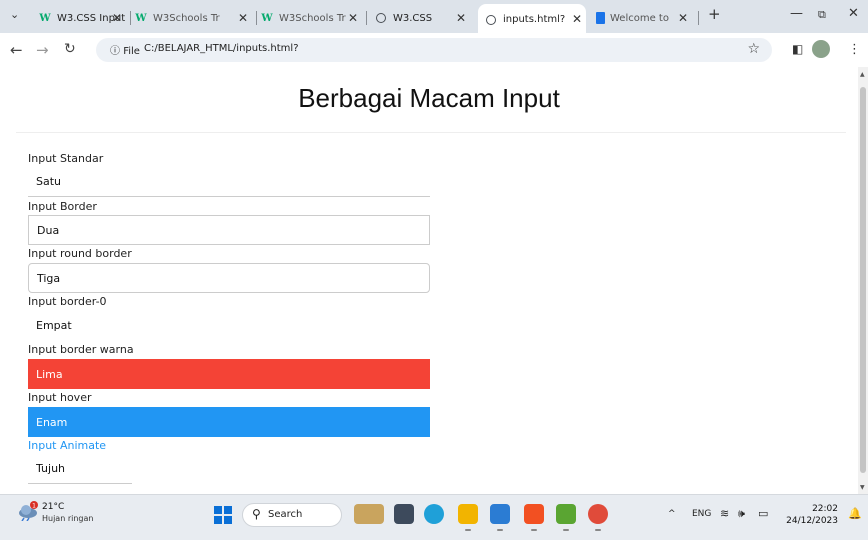  I want to click on input-hover, so click(229, 422).